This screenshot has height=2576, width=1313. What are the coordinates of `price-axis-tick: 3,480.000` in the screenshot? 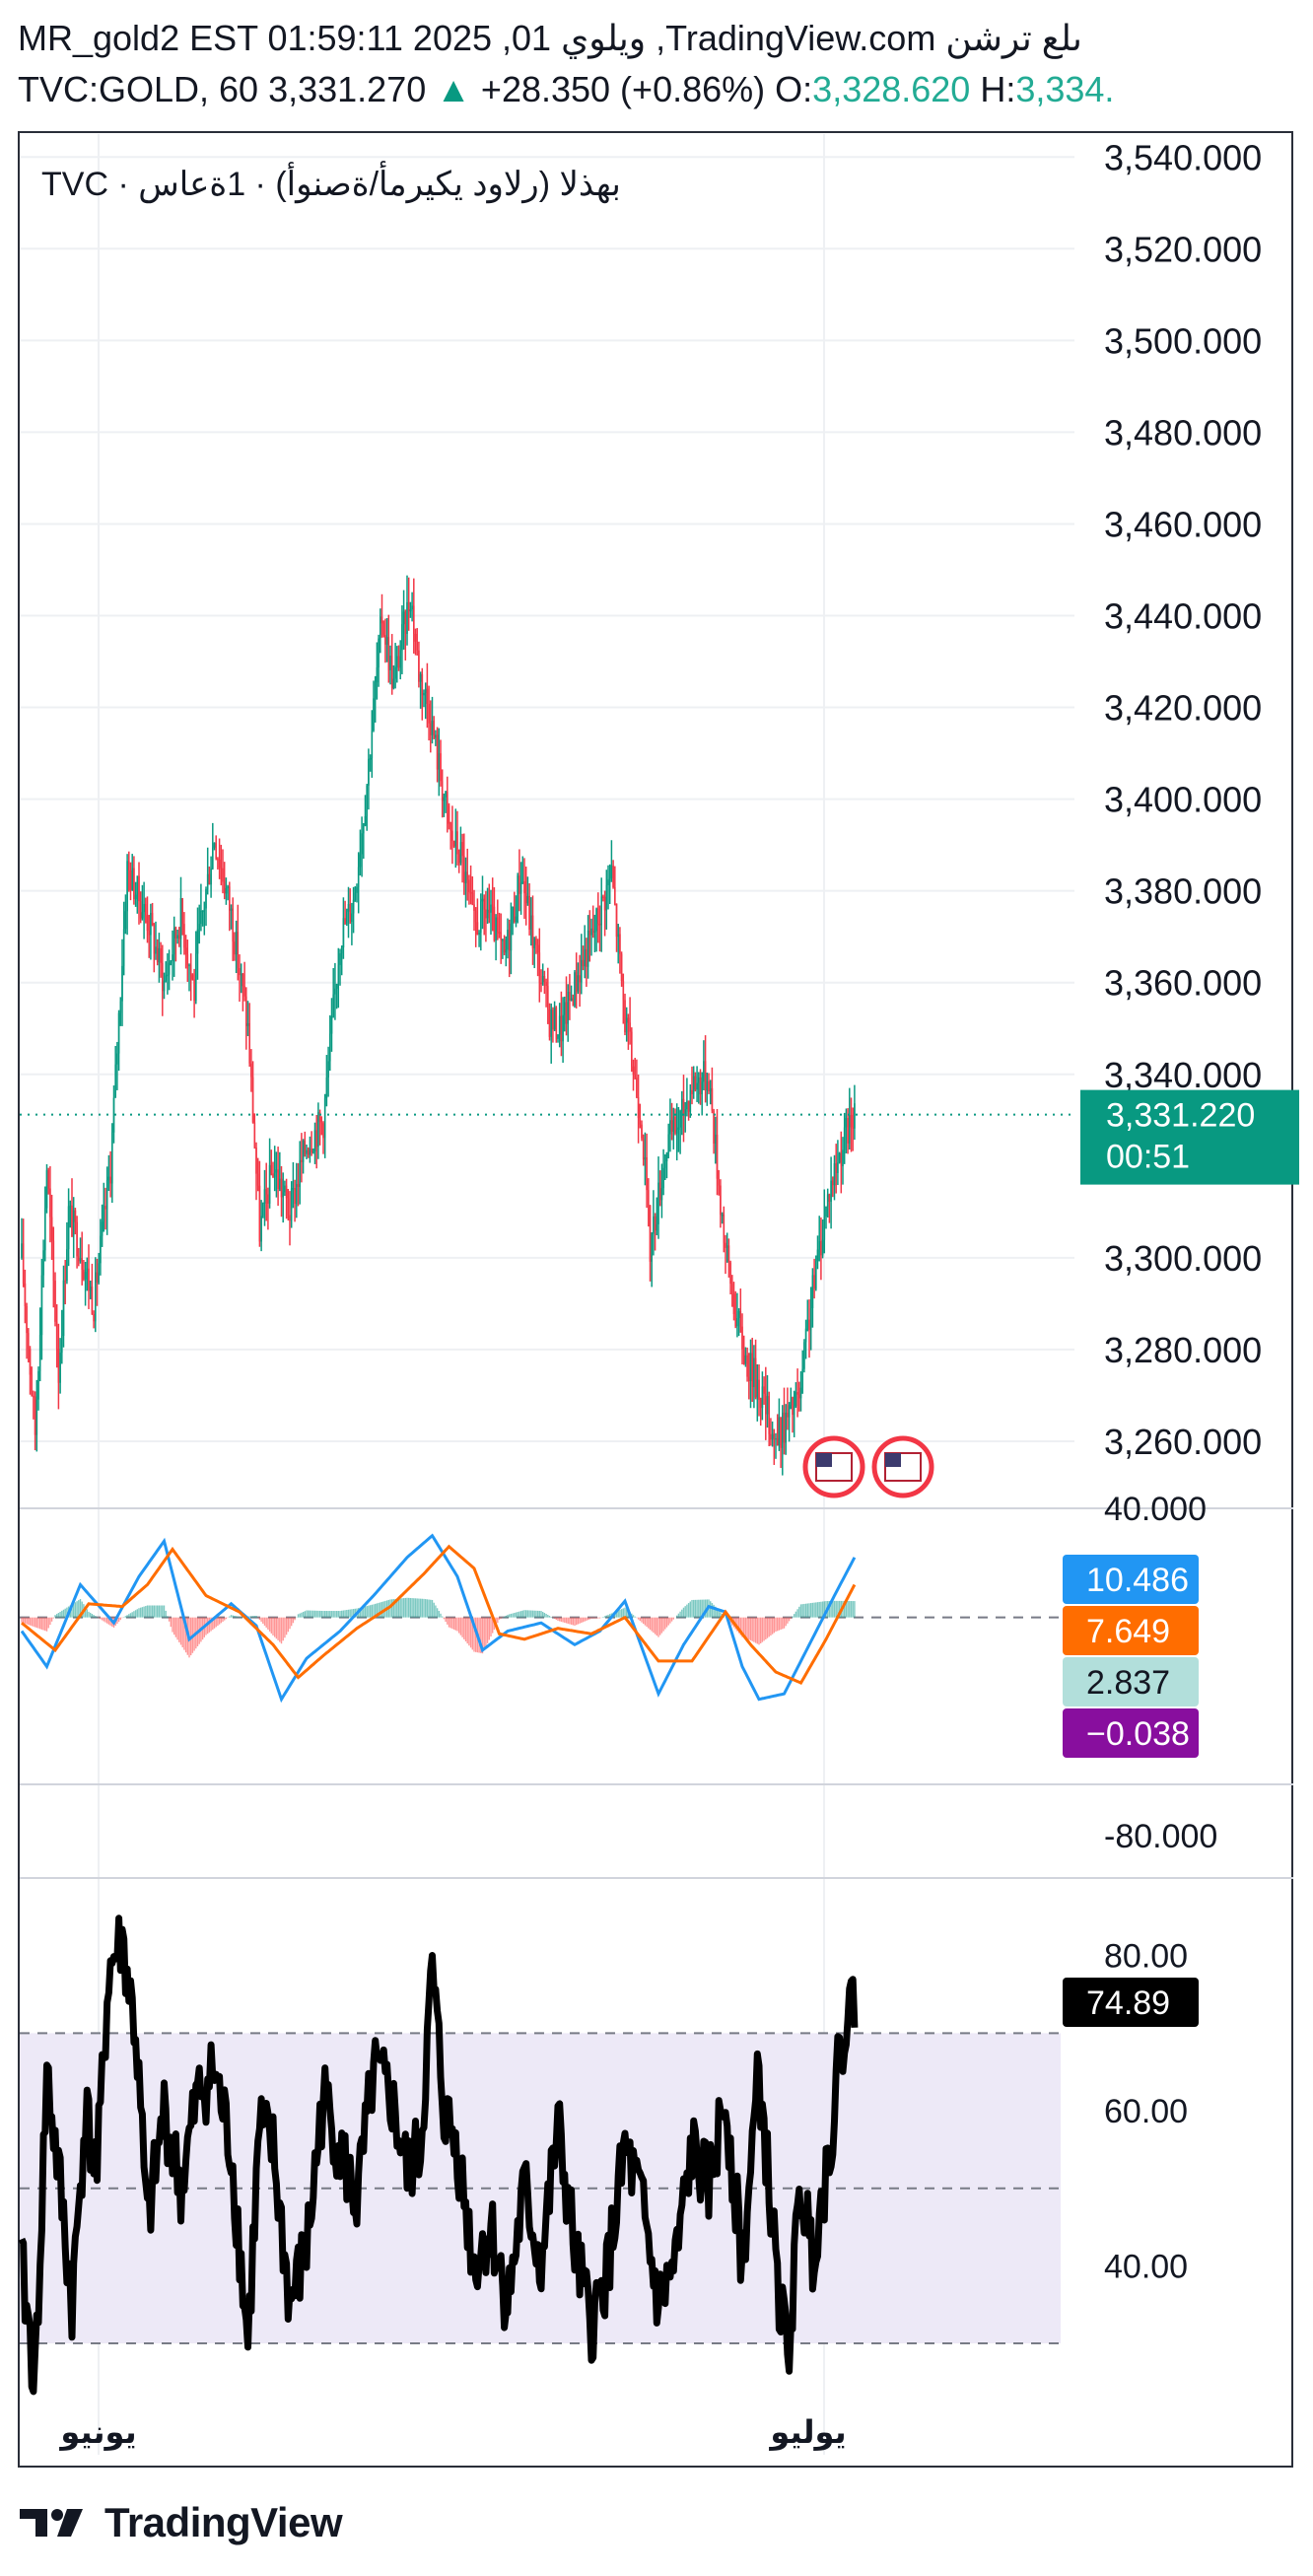 It's located at (1183, 432).